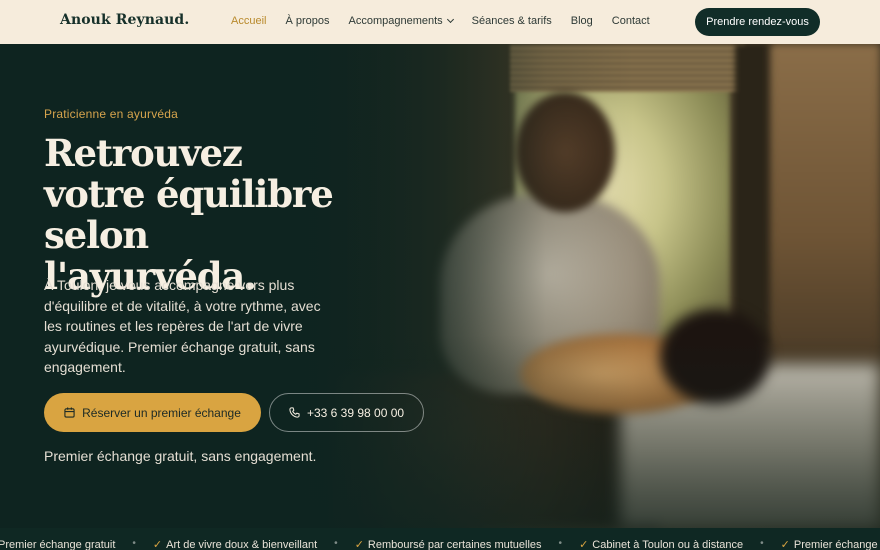  What do you see at coordinates (512, 21) in the screenshot?
I see `nav-seances-tarifs: Séances & tarifs` at bounding box center [512, 21].